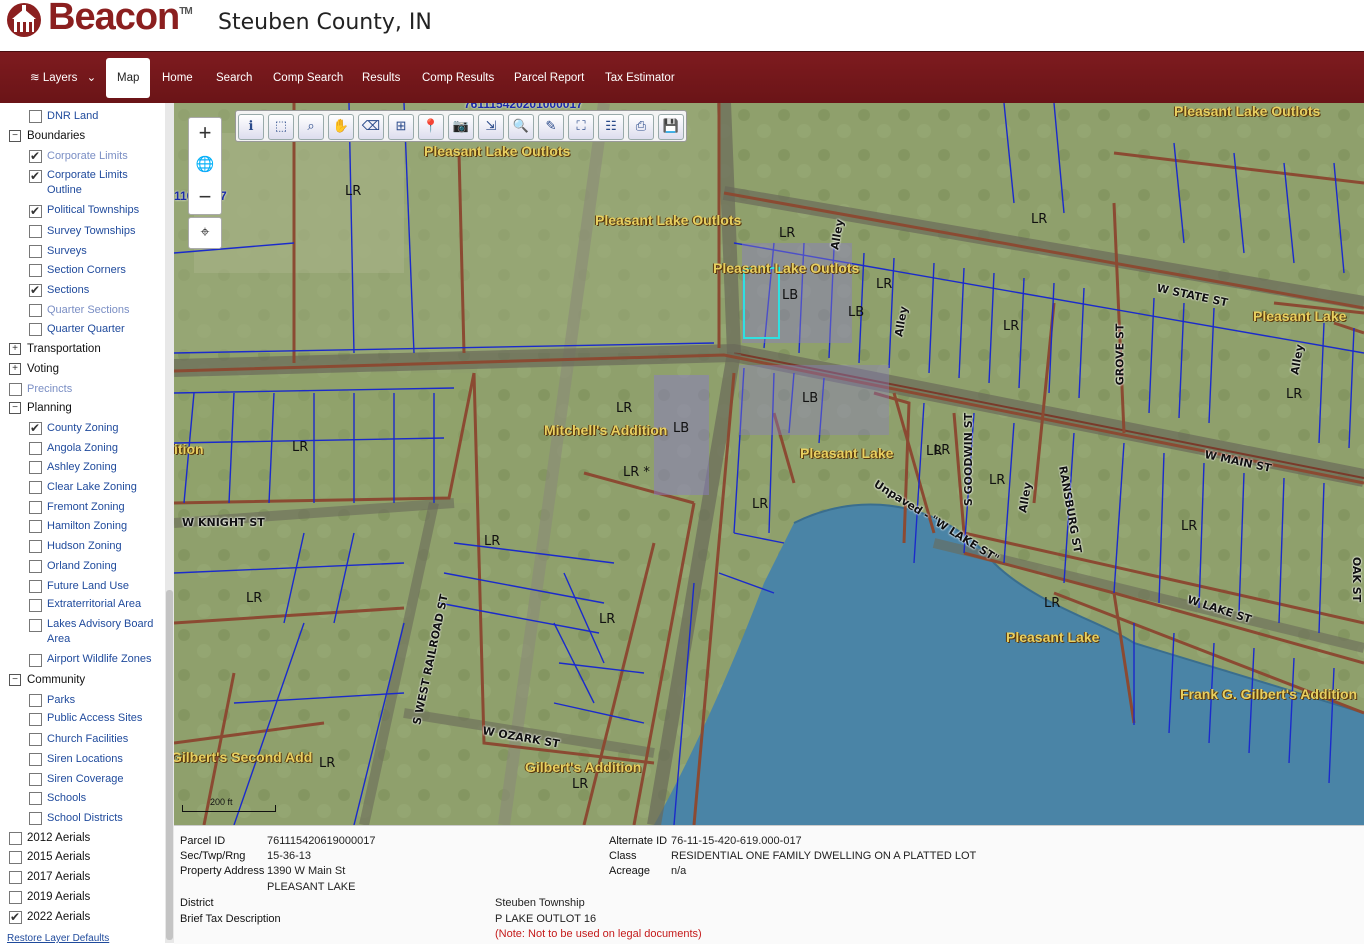  Describe the element at coordinates (82, 156) in the screenshot. I see `layer-item-corporate-limits: Corporate Limits` at that location.